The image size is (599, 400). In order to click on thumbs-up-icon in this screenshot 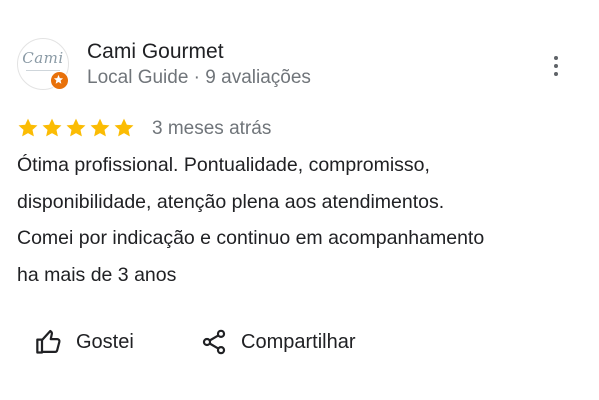, I will do `click(48, 341)`.